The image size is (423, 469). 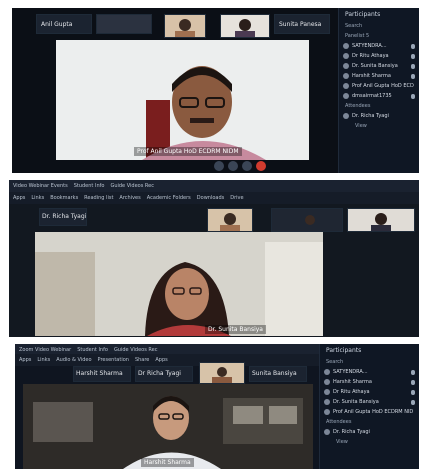 What do you see at coordinates (233, 166) in the screenshot?
I see `video-button` at bounding box center [233, 166].